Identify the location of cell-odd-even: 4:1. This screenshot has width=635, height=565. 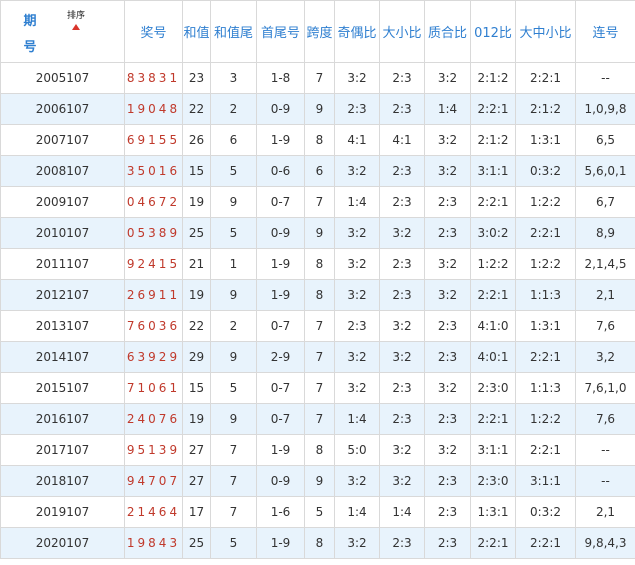
(357, 140).